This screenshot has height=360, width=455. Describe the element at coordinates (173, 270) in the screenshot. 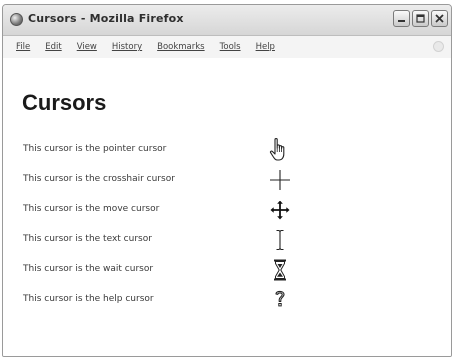

I see `cursor-row-wait: This cursor is the wait cursor` at that location.